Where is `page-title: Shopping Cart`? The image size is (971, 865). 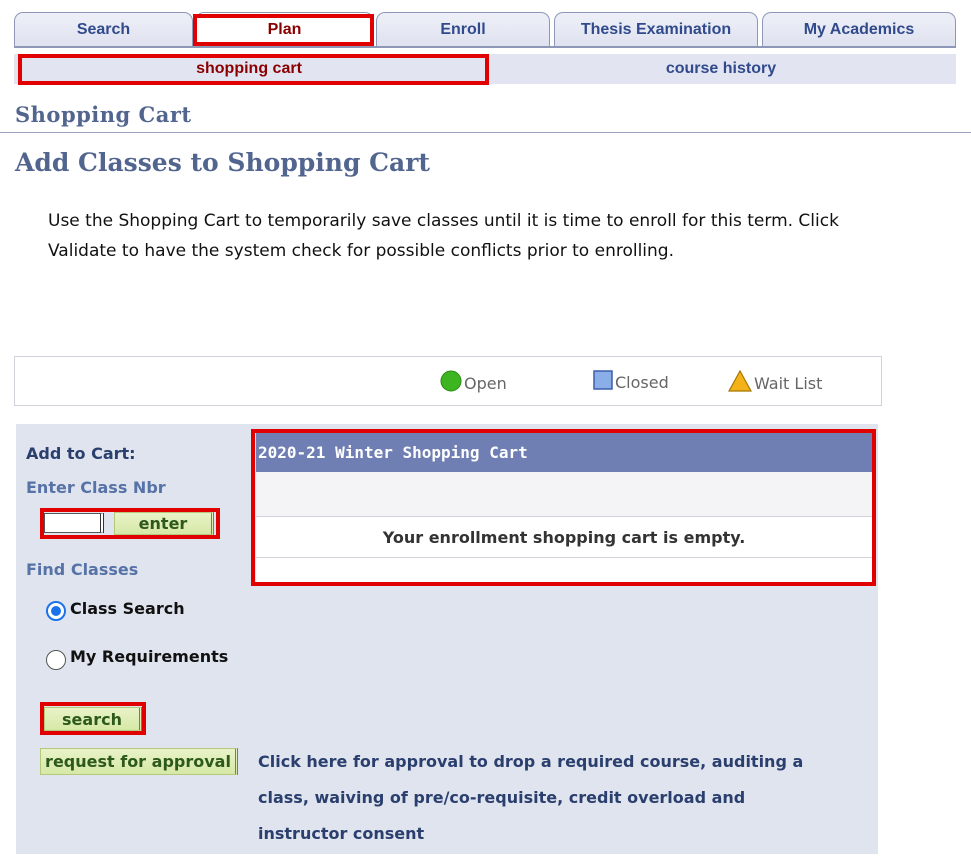
page-title: Shopping Cart is located at coordinates (103, 114).